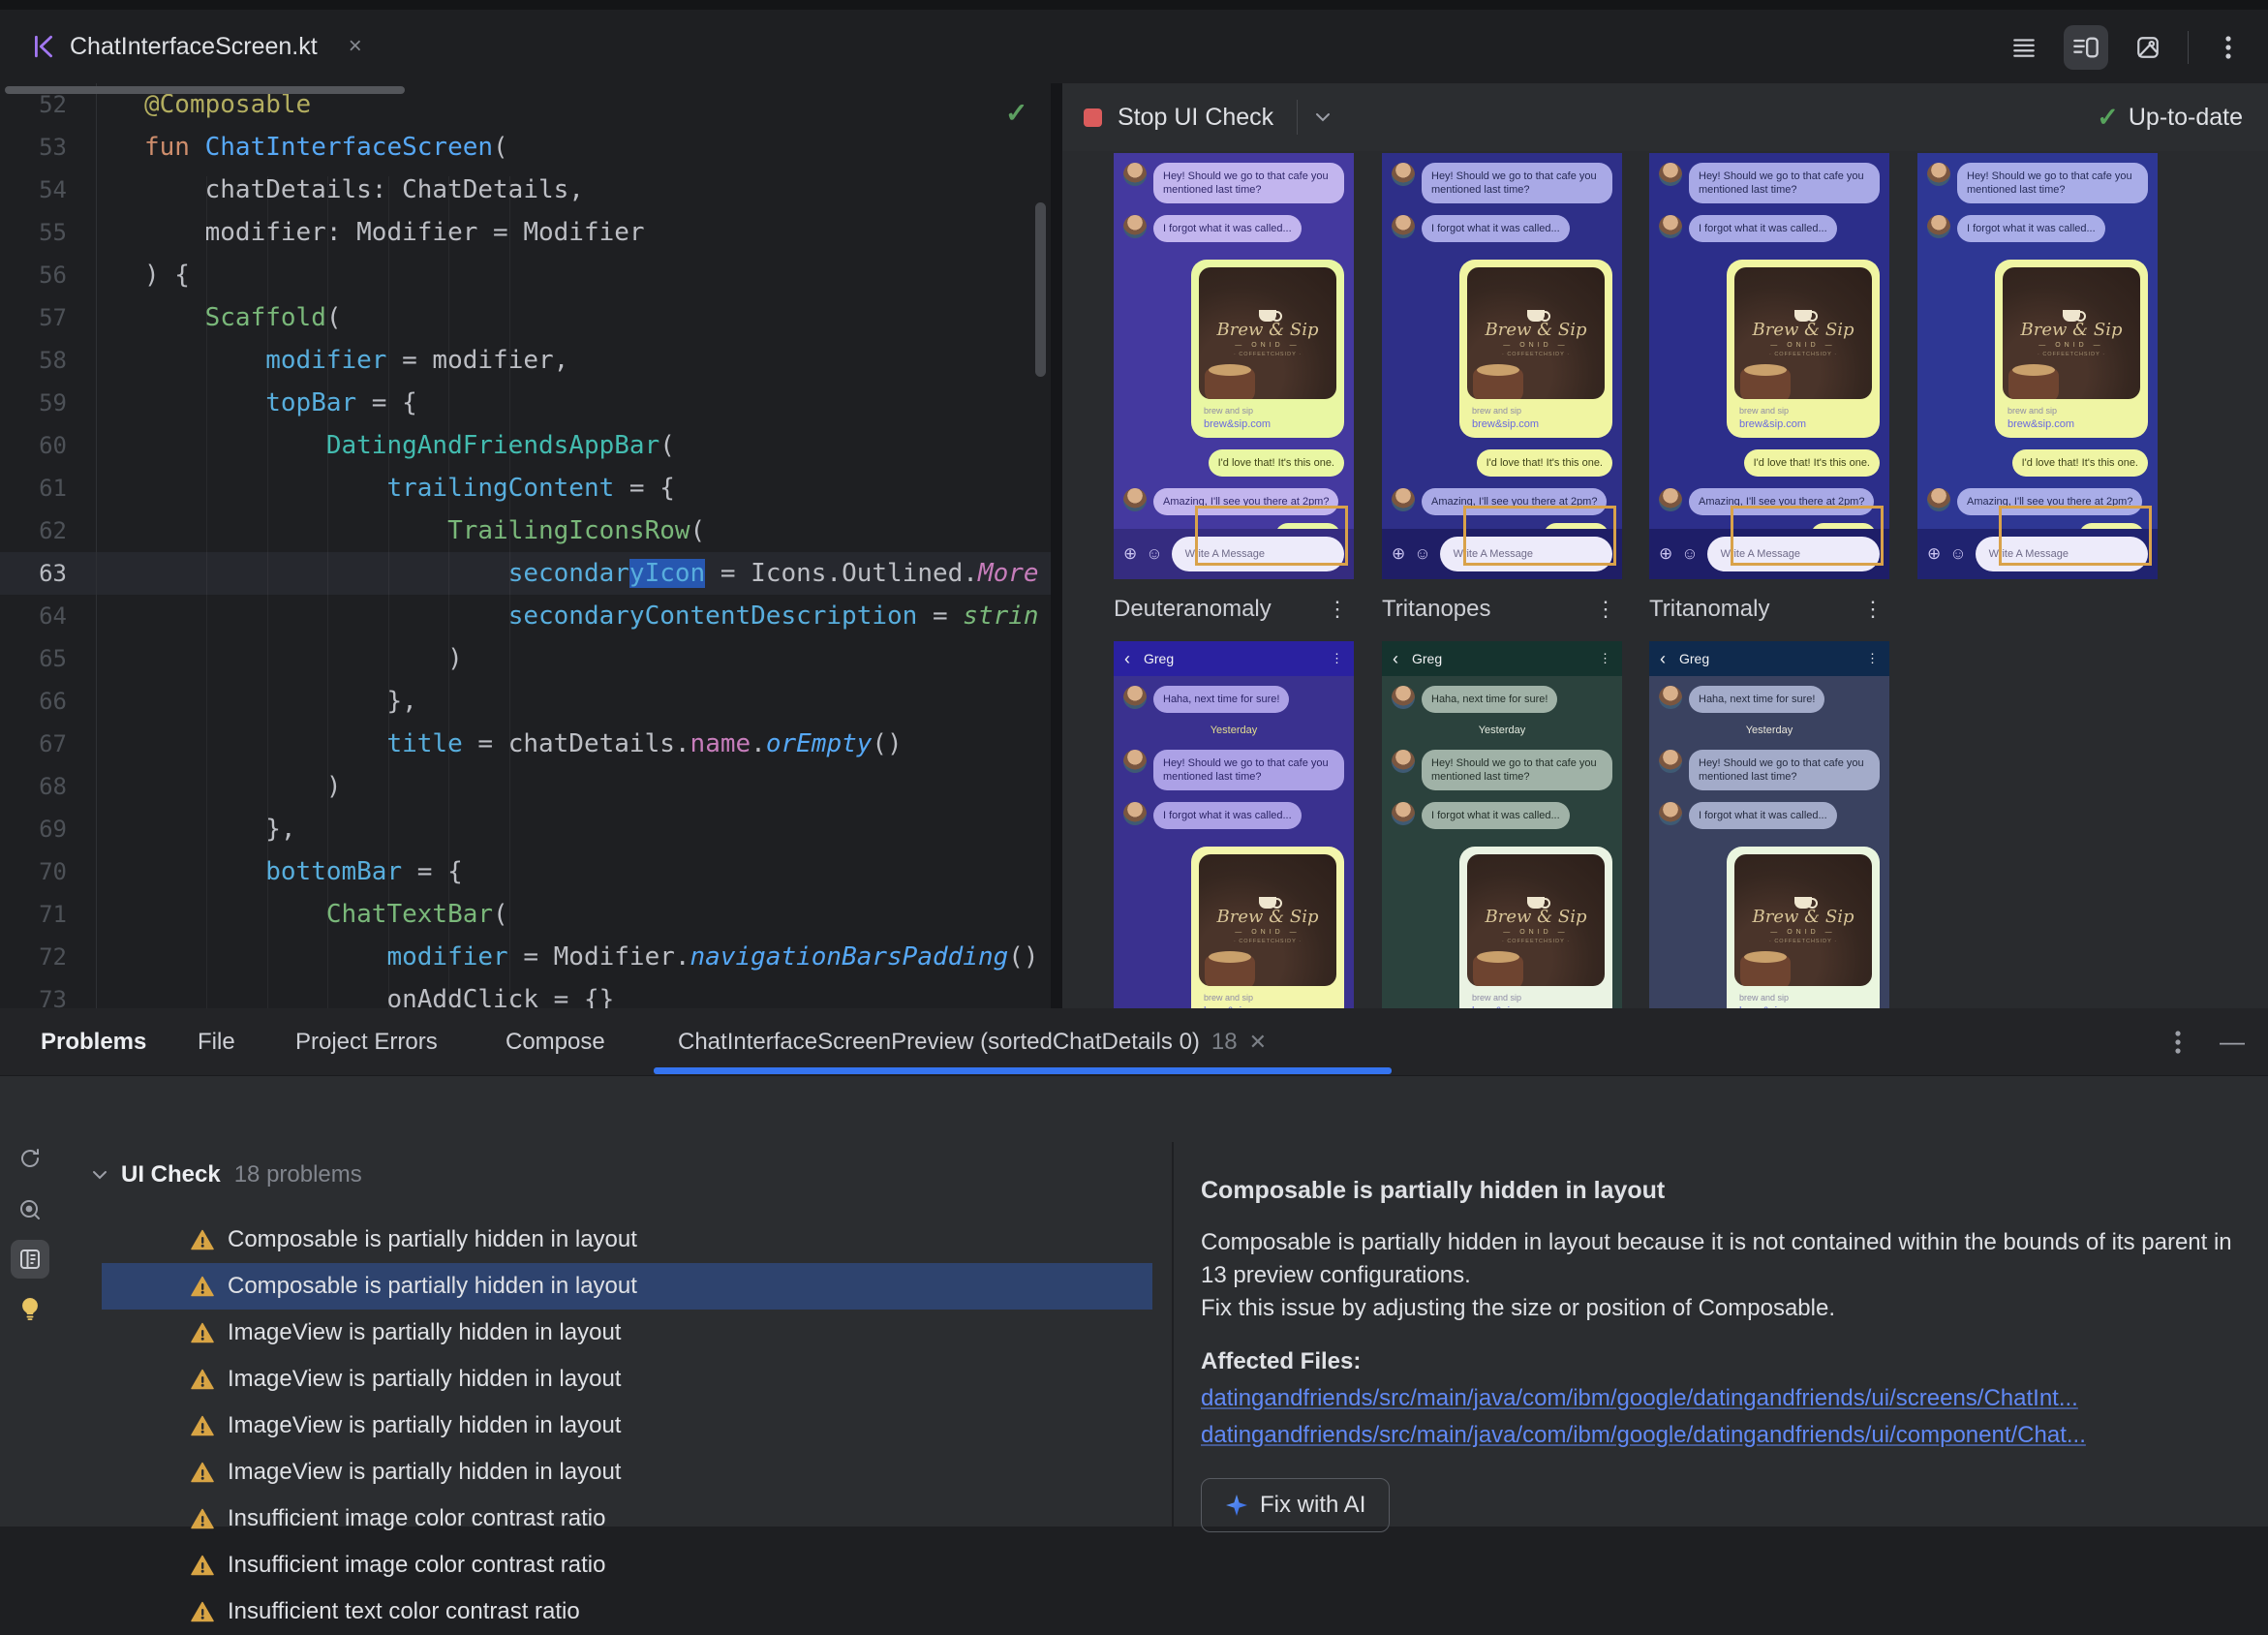 This screenshot has width=2268, height=1635. I want to click on coffee-cup-icon, so click(1539, 315).